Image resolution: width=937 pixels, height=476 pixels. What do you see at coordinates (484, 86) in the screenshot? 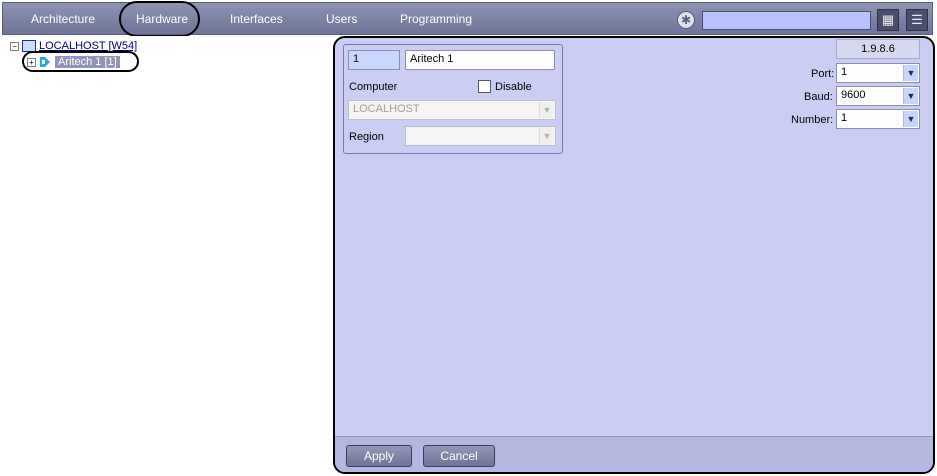
I see `disable-checkbox` at bounding box center [484, 86].